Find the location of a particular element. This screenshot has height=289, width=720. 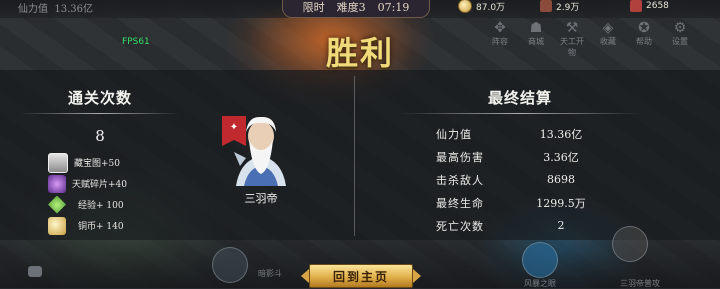

top-left-power-label: 仙力值 is located at coordinates (33, 9).